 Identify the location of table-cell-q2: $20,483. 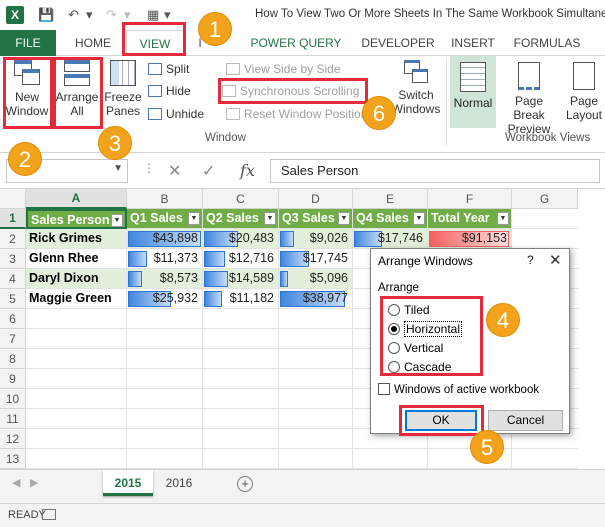
(241, 239).